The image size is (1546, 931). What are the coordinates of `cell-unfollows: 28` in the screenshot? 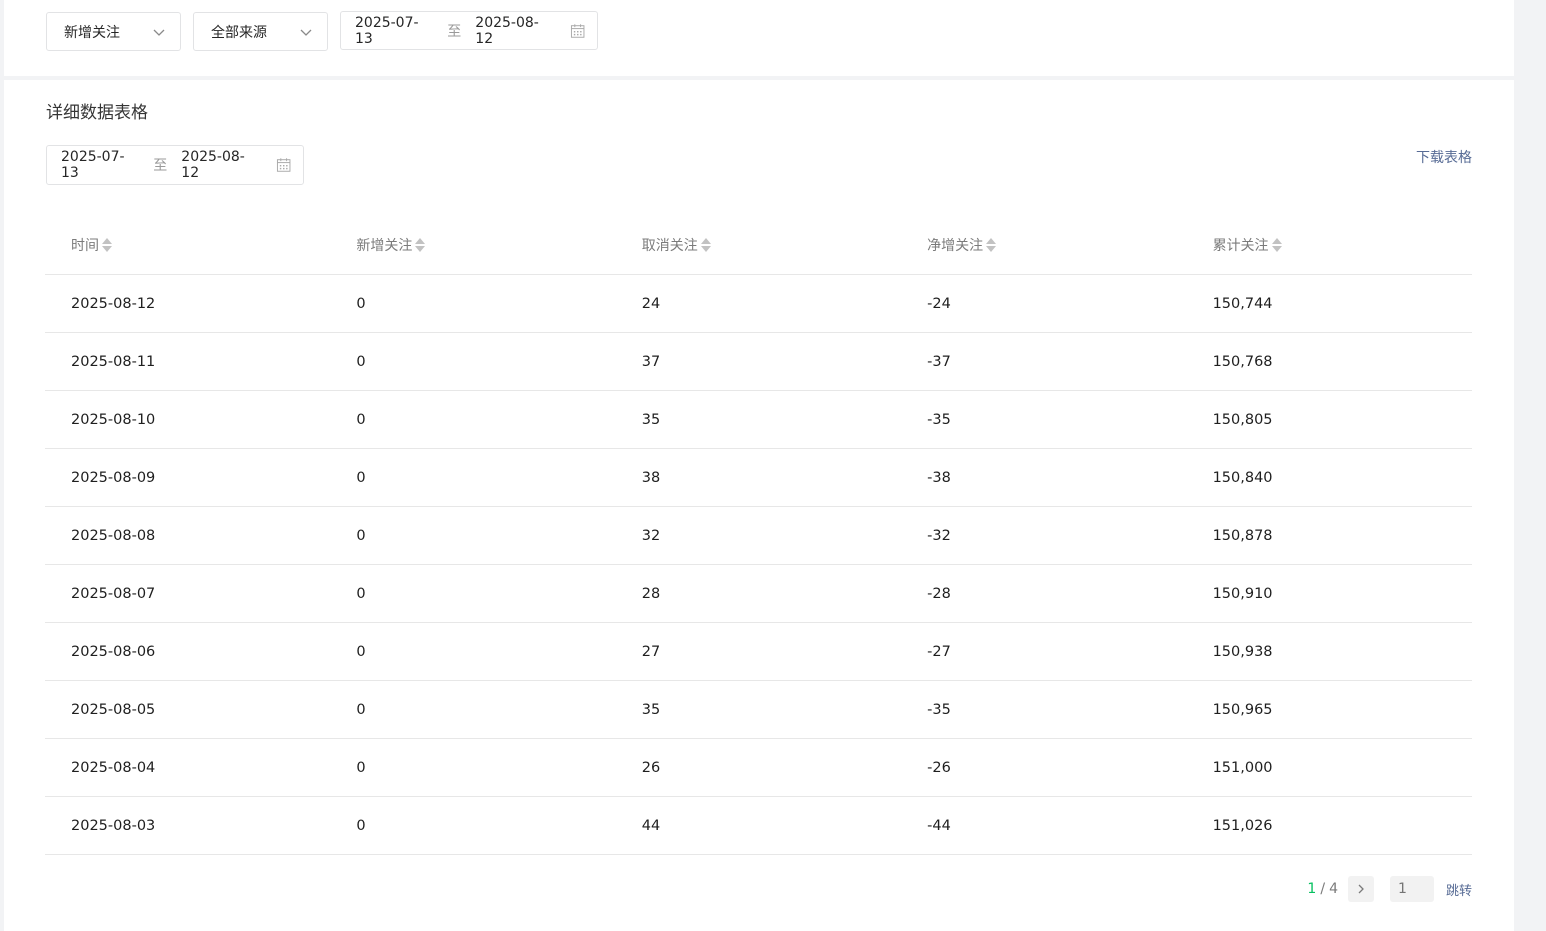 It's located at (651, 593).